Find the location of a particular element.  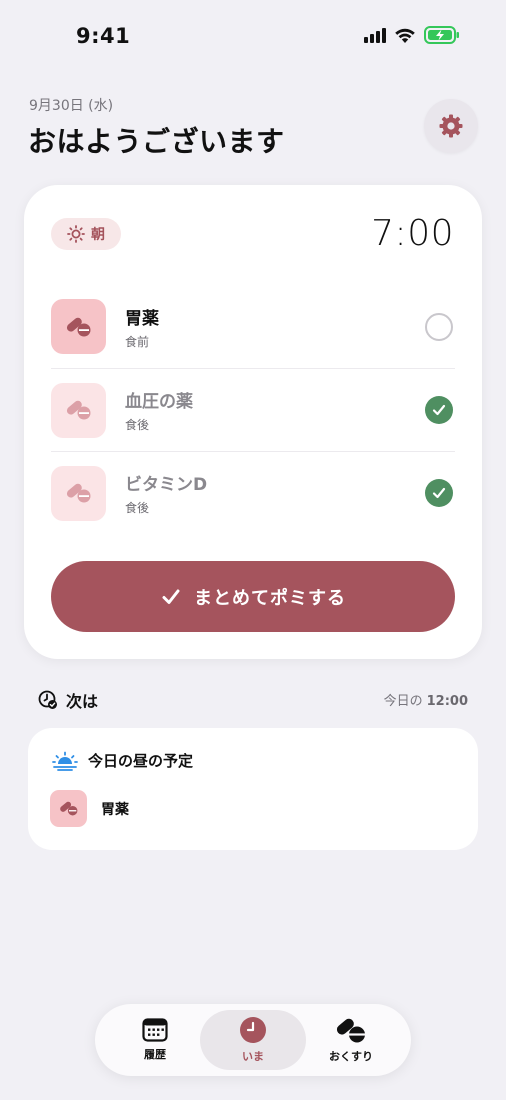

pills-icon is located at coordinates (350, 1030).